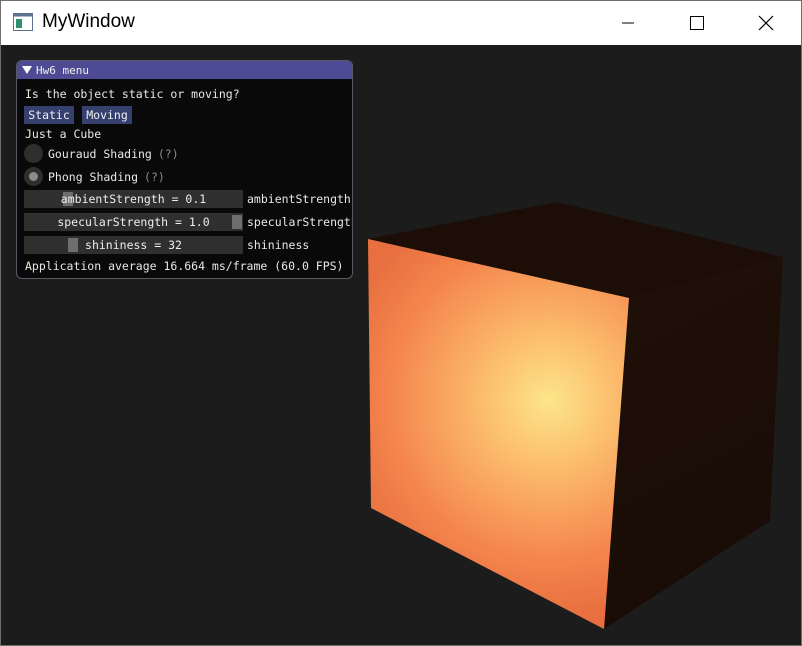 Image resolution: width=802 pixels, height=646 pixels. I want to click on minimize-icon, so click(628, 23).